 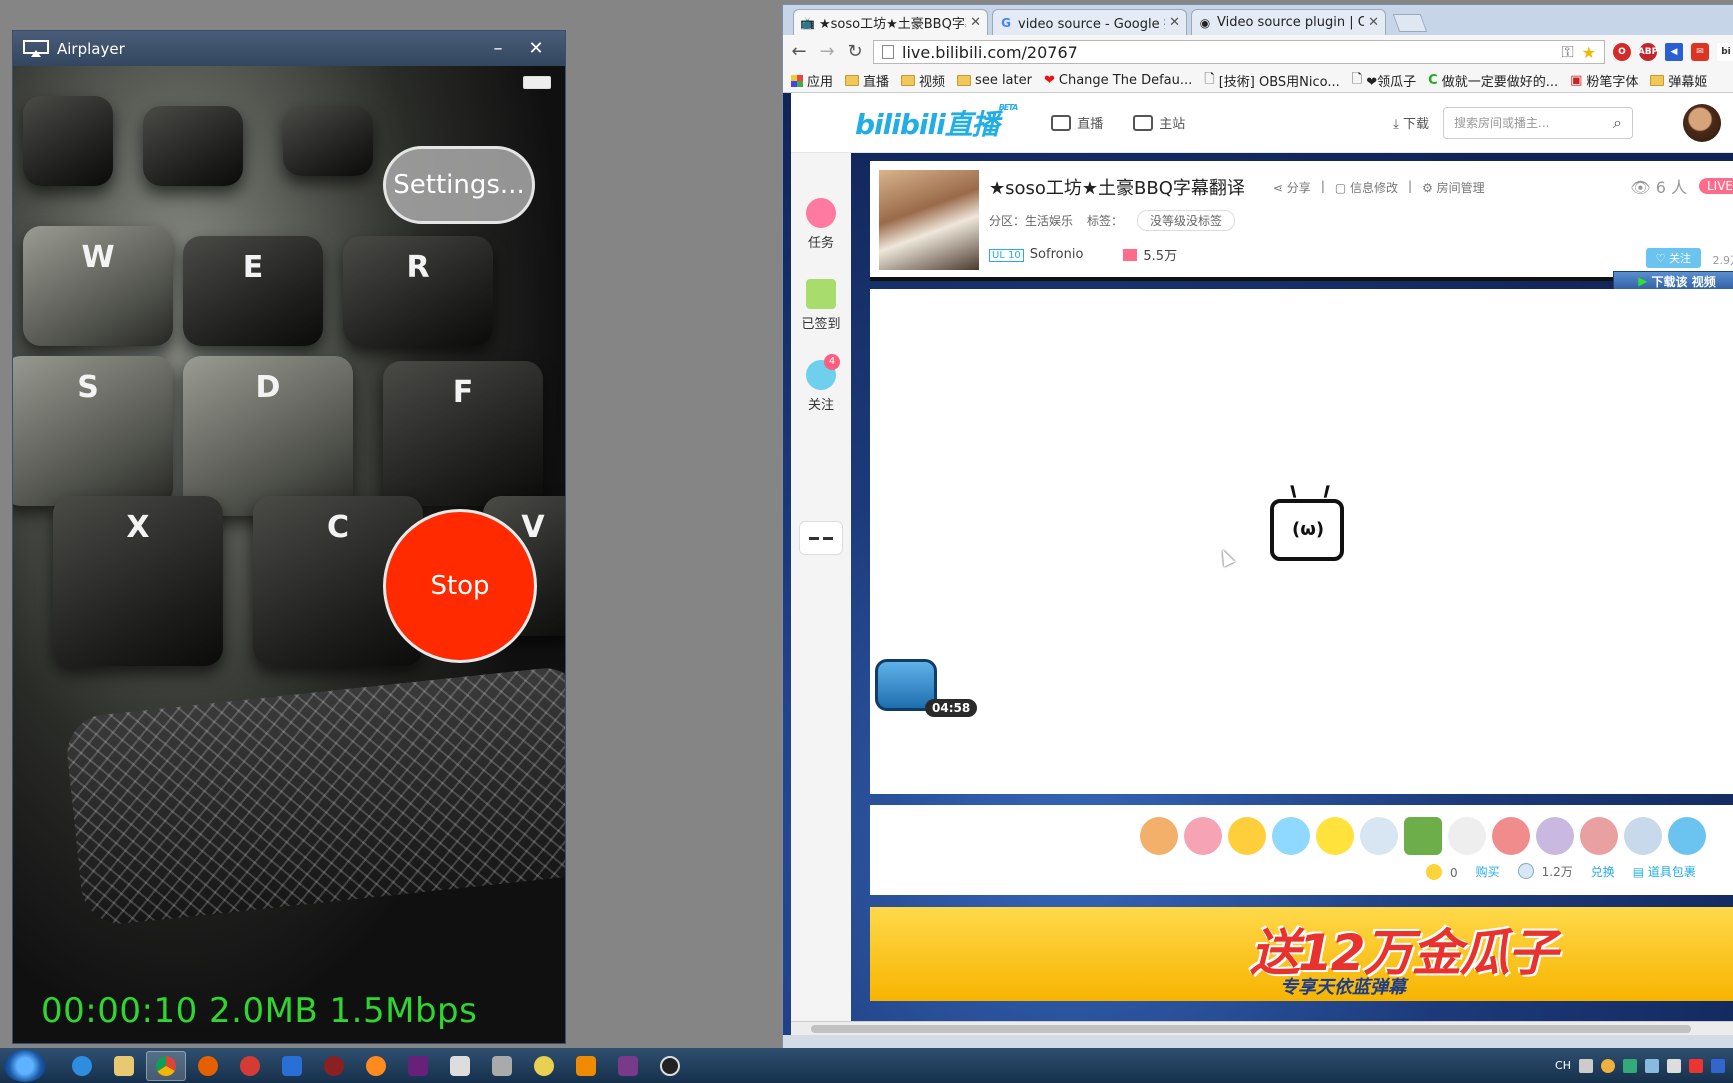 What do you see at coordinates (820, 294) in the screenshot?
I see `calendar-check-icon` at bounding box center [820, 294].